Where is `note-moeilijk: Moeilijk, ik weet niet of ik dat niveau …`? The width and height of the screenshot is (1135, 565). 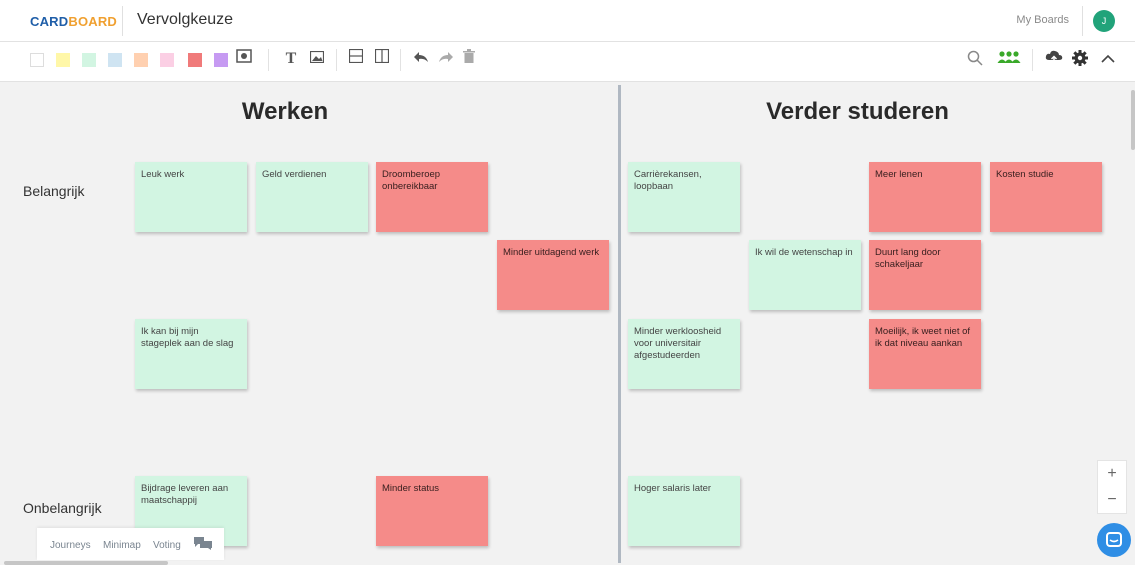
note-moeilijk: Moeilijk, ik weet niet of ik dat niveau … is located at coordinates (925, 354).